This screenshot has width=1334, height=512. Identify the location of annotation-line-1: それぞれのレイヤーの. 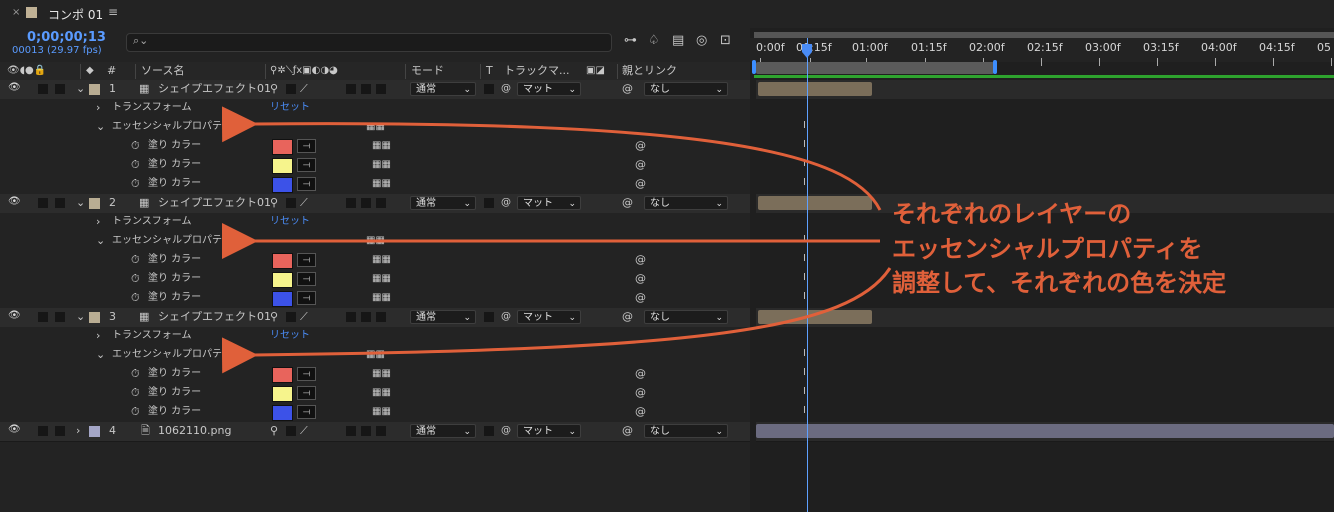
(1012, 214).